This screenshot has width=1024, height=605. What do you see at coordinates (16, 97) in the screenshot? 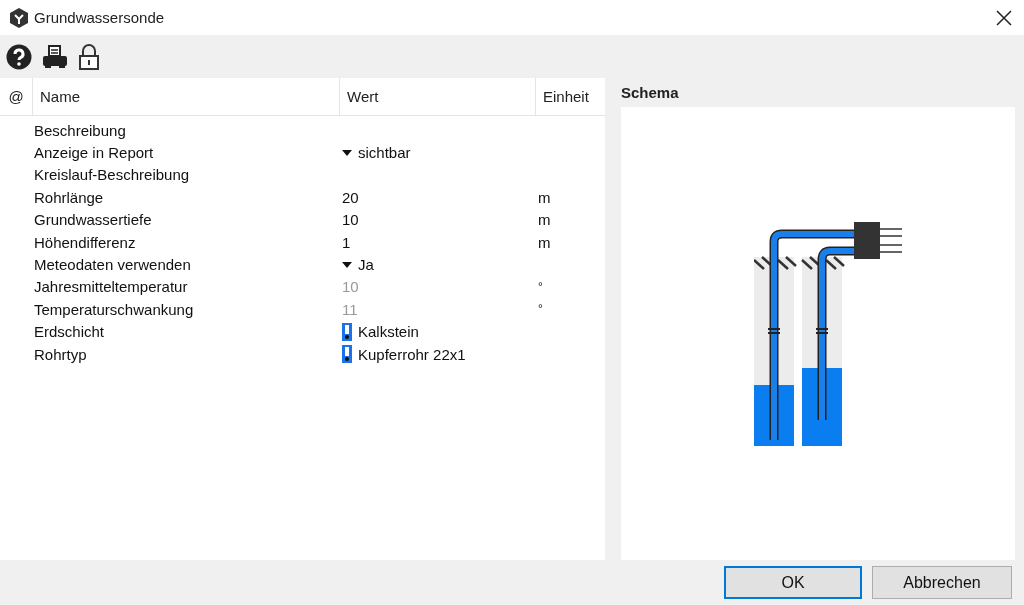
I see `column-header: @` at bounding box center [16, 97].